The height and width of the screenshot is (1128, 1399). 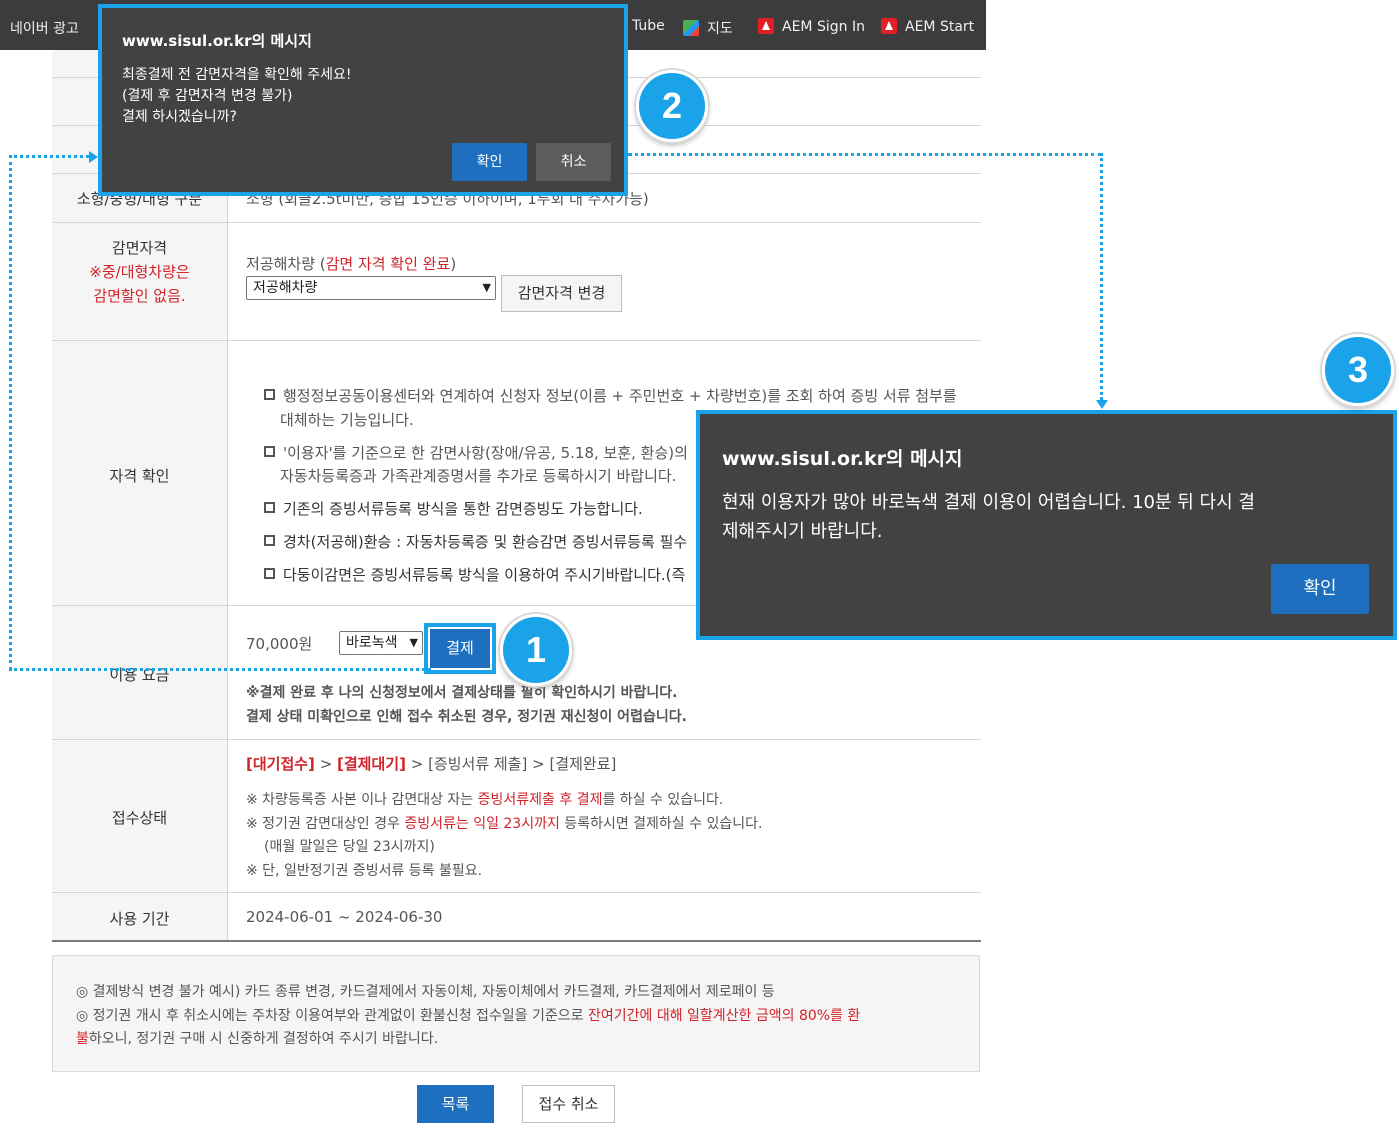 What do you see at coordinates (371, 764) in the screenshot?
I see `status-step: [결제대기]` at bounding box center [371, 764].